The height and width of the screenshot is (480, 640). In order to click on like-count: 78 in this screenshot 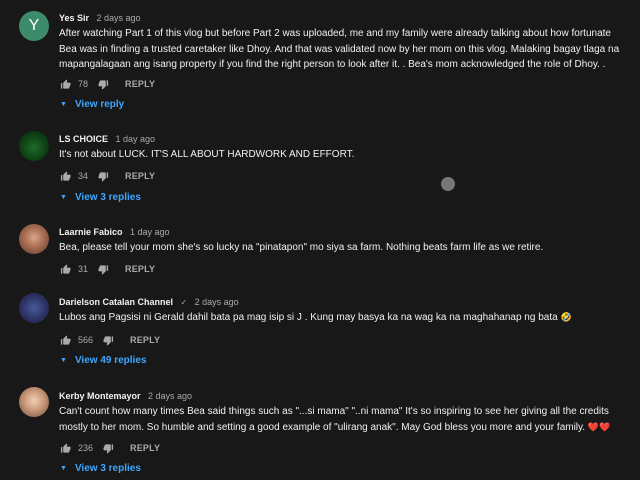, I will do `click(83, 84)`.